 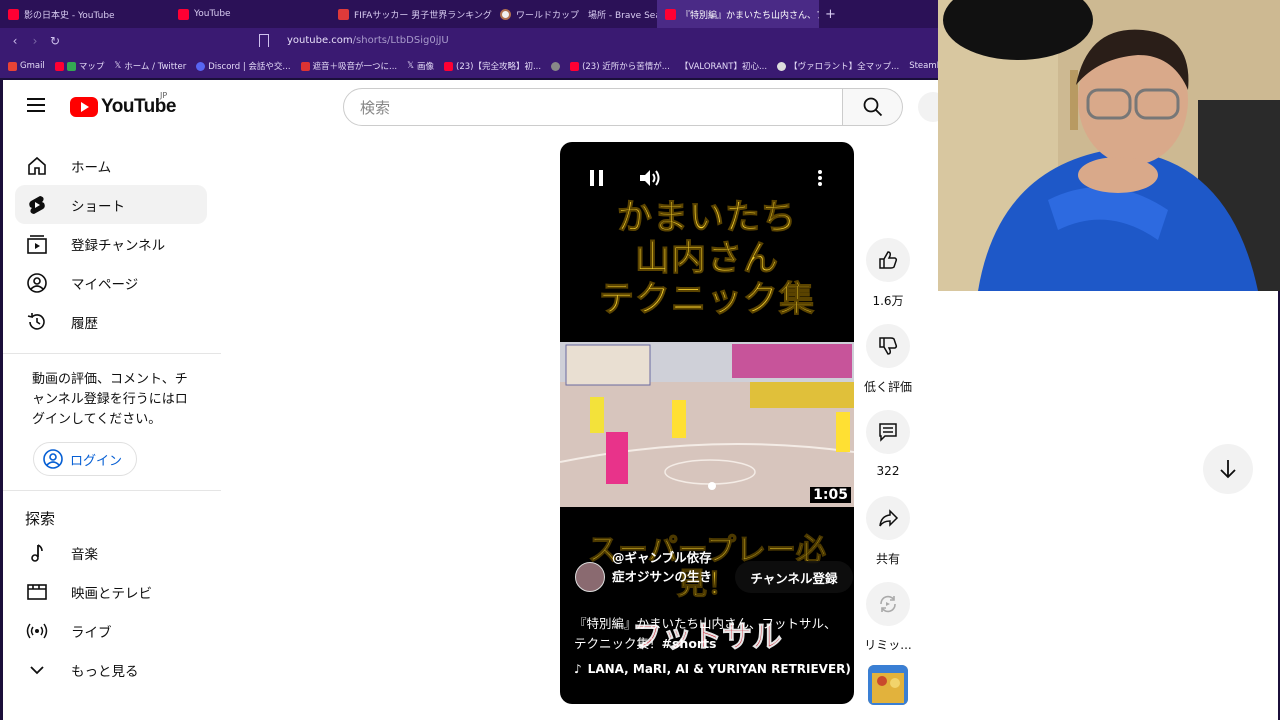 I want to click on sidebar-item-home: ホーム, so click(x=111, y=165).